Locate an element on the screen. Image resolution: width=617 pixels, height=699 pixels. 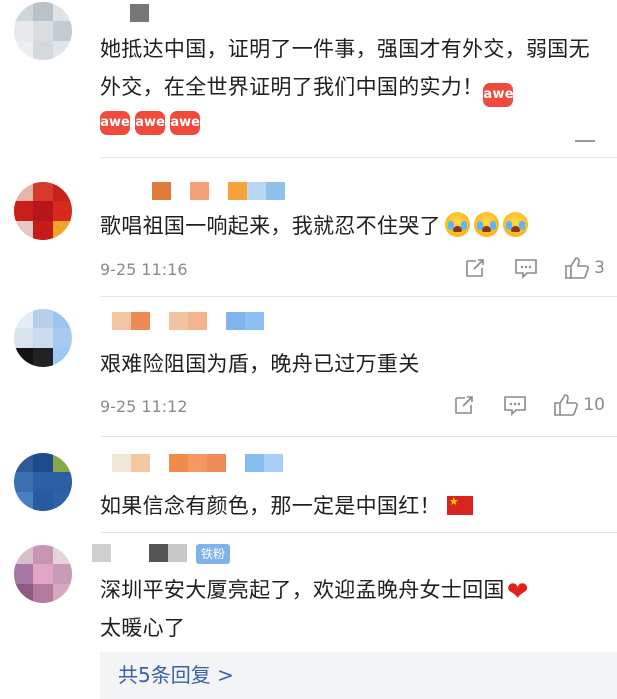
comment-text: 深圳平安大厦亮起了，欢迎孟晚舟女士回国❤ 太暖心了 is located at coordinates (350, 609).